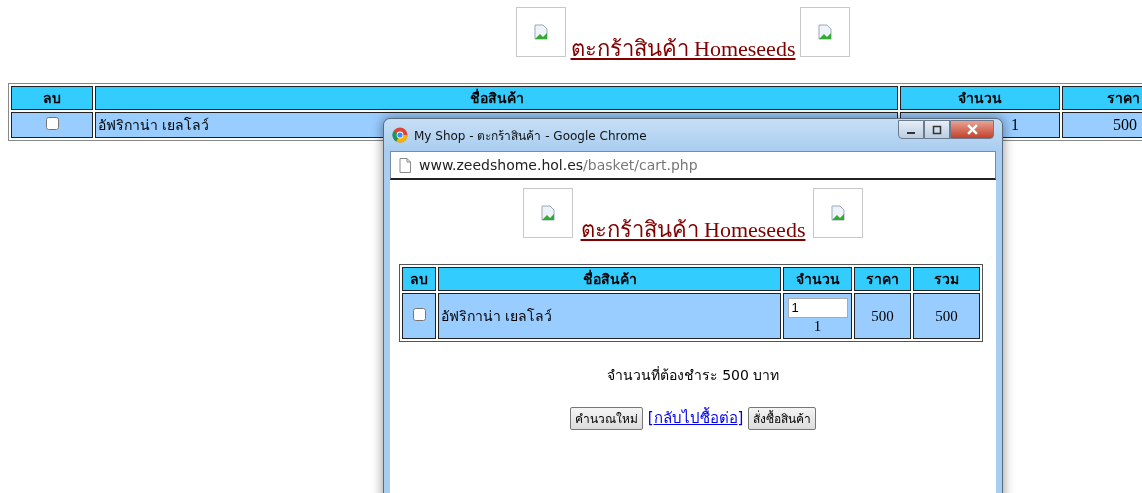 The image size is (1142, 493). Describe the element at coordinates (695, 418) in the screenshot. I see `continue-shopping-link: กลับไปซื้อต่อ` at that location.